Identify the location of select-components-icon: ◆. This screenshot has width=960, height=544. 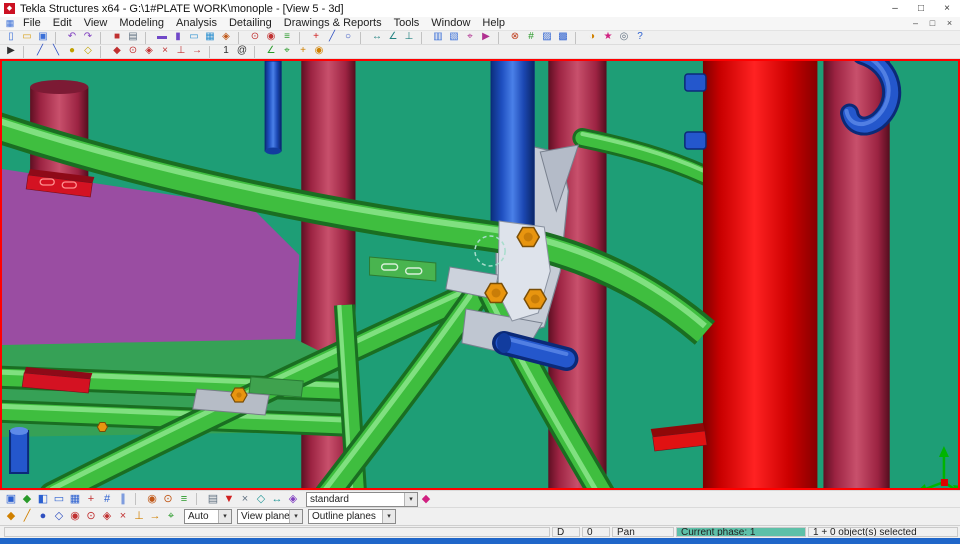
(27, 499).